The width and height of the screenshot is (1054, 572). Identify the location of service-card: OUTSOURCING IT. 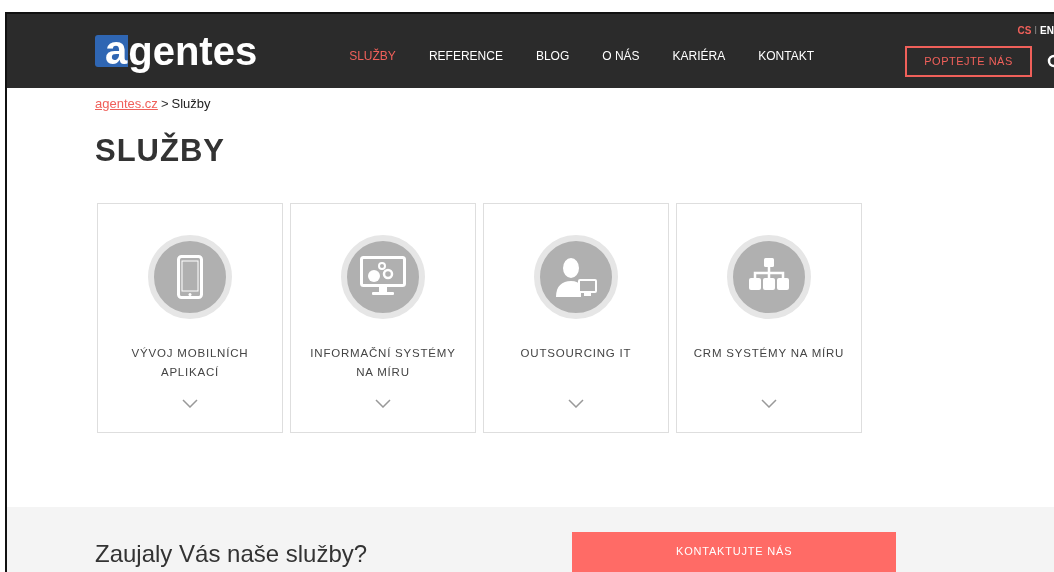
(576, 318).